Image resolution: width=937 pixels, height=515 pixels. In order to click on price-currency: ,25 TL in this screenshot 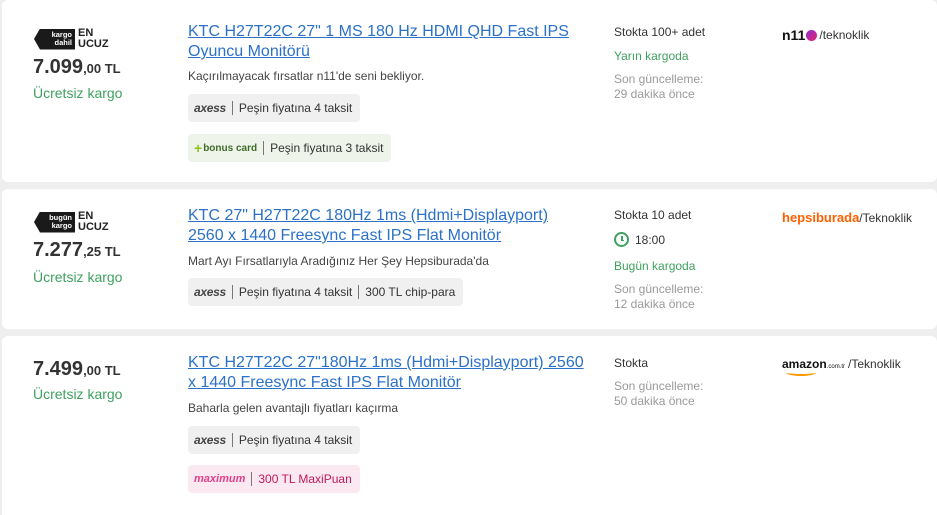, I will do `click(102, 251)`.